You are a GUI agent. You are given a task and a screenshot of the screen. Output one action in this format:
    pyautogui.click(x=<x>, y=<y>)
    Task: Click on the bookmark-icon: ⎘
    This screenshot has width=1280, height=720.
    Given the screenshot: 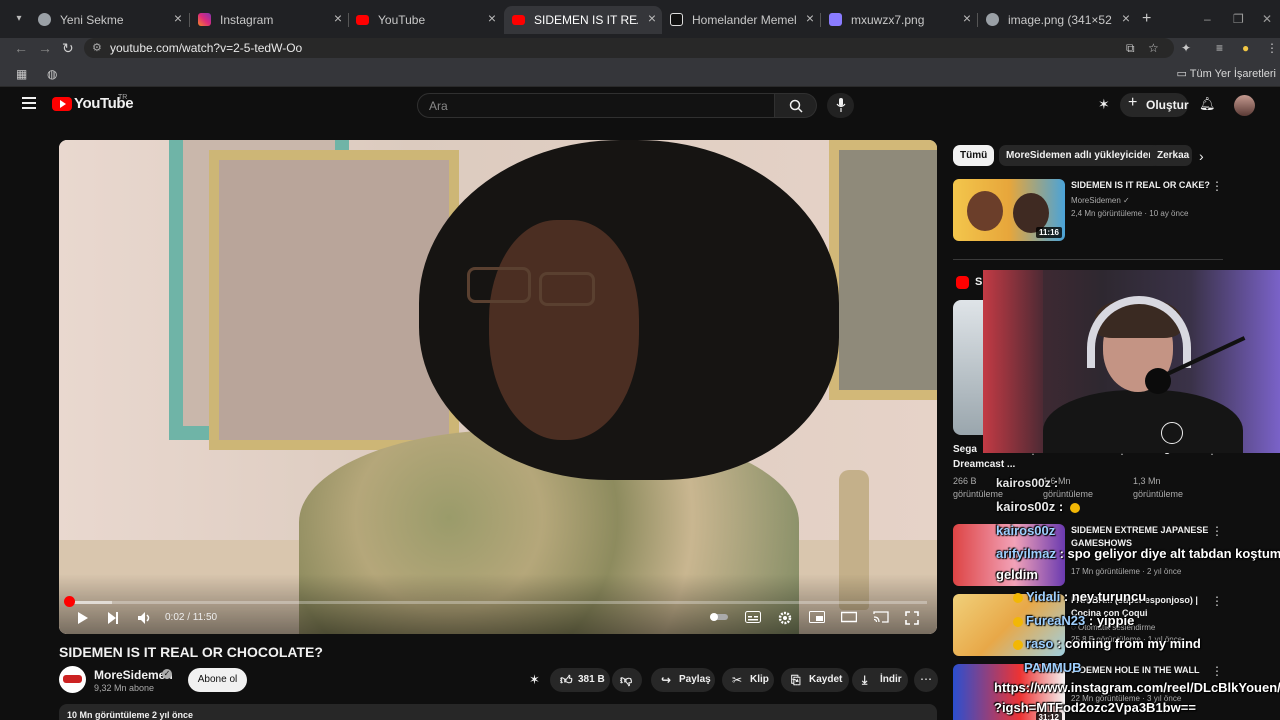 What is the action you would take?
    pyautogui.click(x=796, y=680)
    